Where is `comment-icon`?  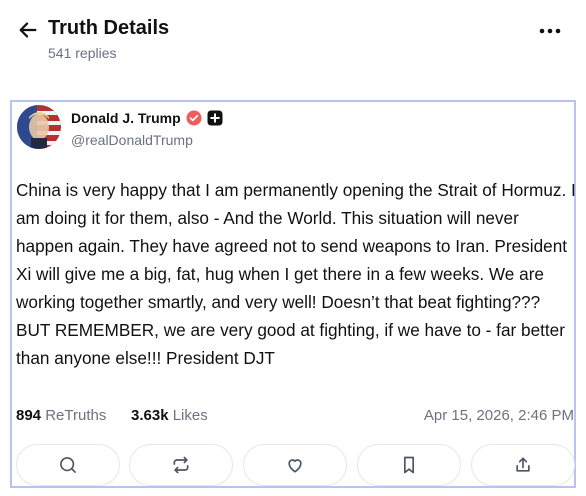
comment-icon is located at coordinates (68, 465).